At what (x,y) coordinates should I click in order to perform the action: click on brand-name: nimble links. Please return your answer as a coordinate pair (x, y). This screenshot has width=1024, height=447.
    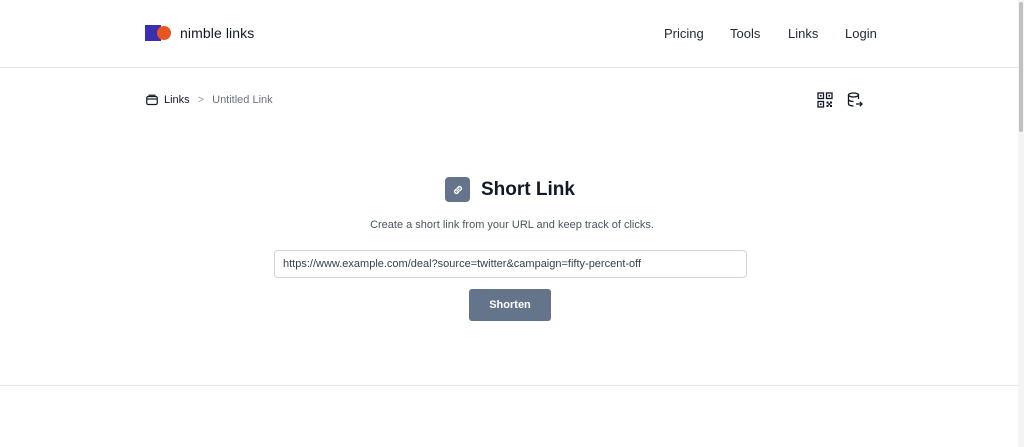
    Looking at the image, I should click on (217, 33).